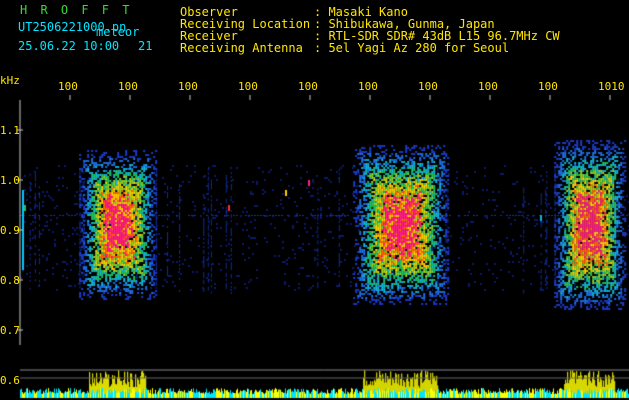 This screenshot has width=629, height=400. I want to click on hrofft-logo: H R O F F T, so click(76, 10).